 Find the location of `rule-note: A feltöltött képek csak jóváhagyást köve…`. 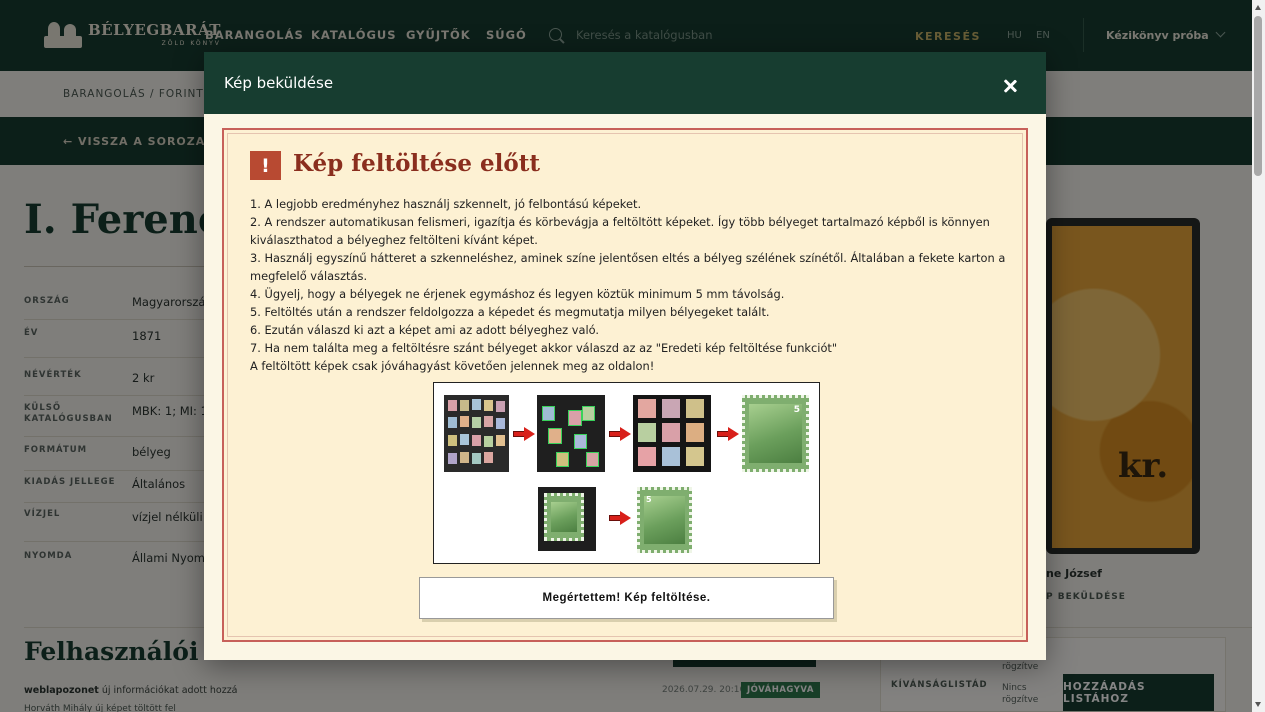

rule-note: A feltöltött képek csak jóváhagyást köve… is located at coordinates (452, 366).